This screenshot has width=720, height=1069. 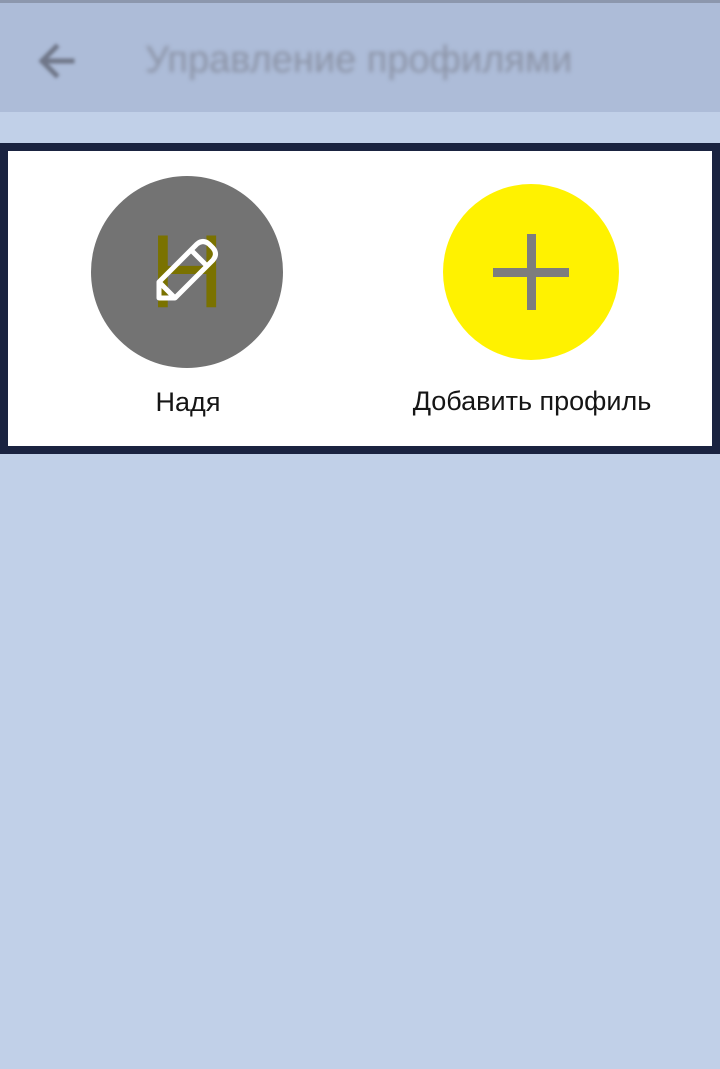 I want to click on arrow-left-icon, so click(x=56, y=61).